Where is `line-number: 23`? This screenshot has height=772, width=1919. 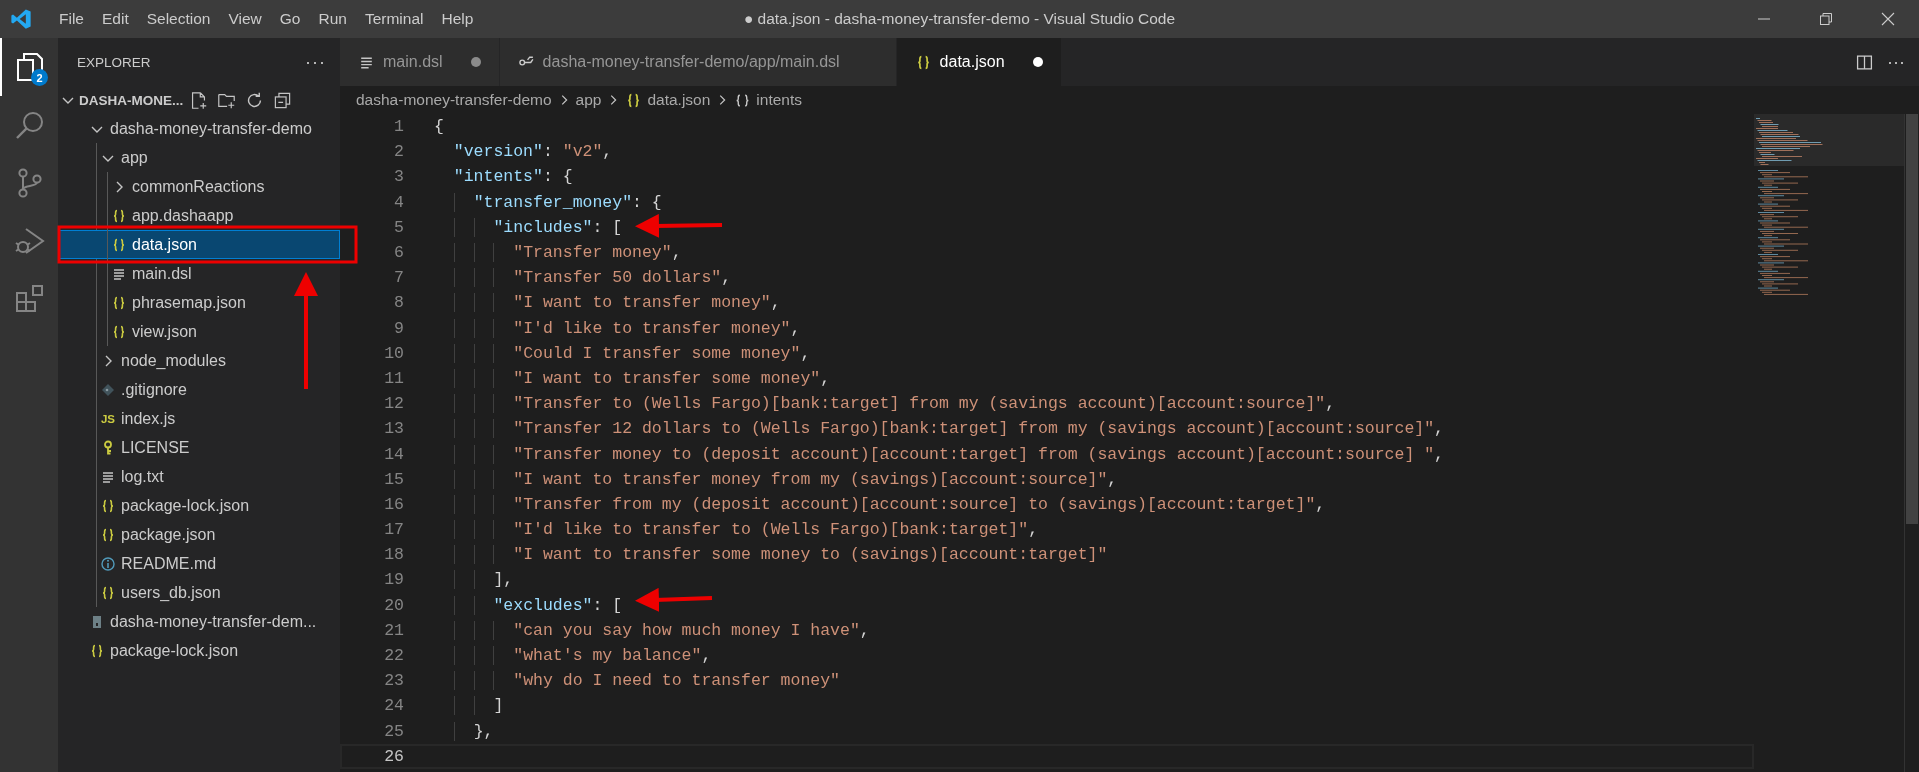 line-number: 23 is located at coordinates (393, 681).